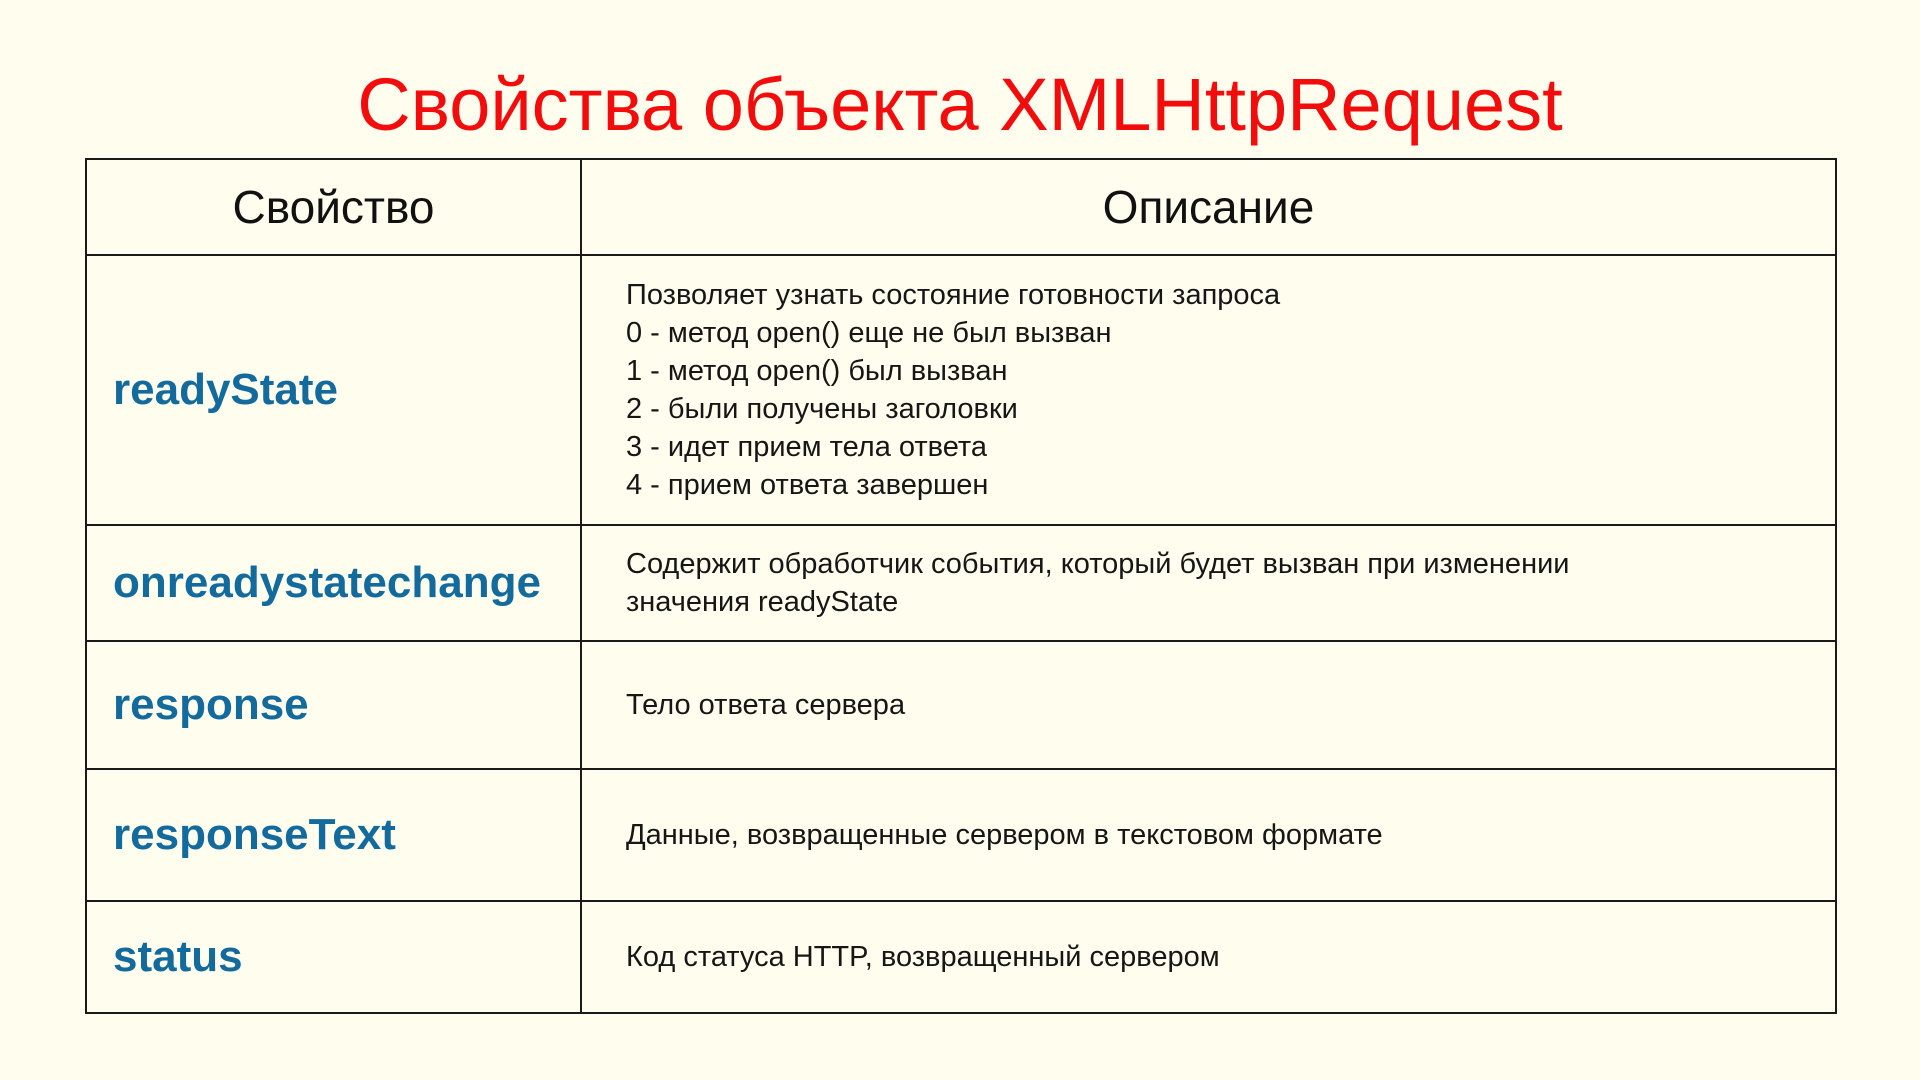 The image size is (1920, 1080). Describe the element at coordinates (923, 957) in the screenshot. I see `description-line: Код статуса HTTP, возвращенный сервером` at that location.